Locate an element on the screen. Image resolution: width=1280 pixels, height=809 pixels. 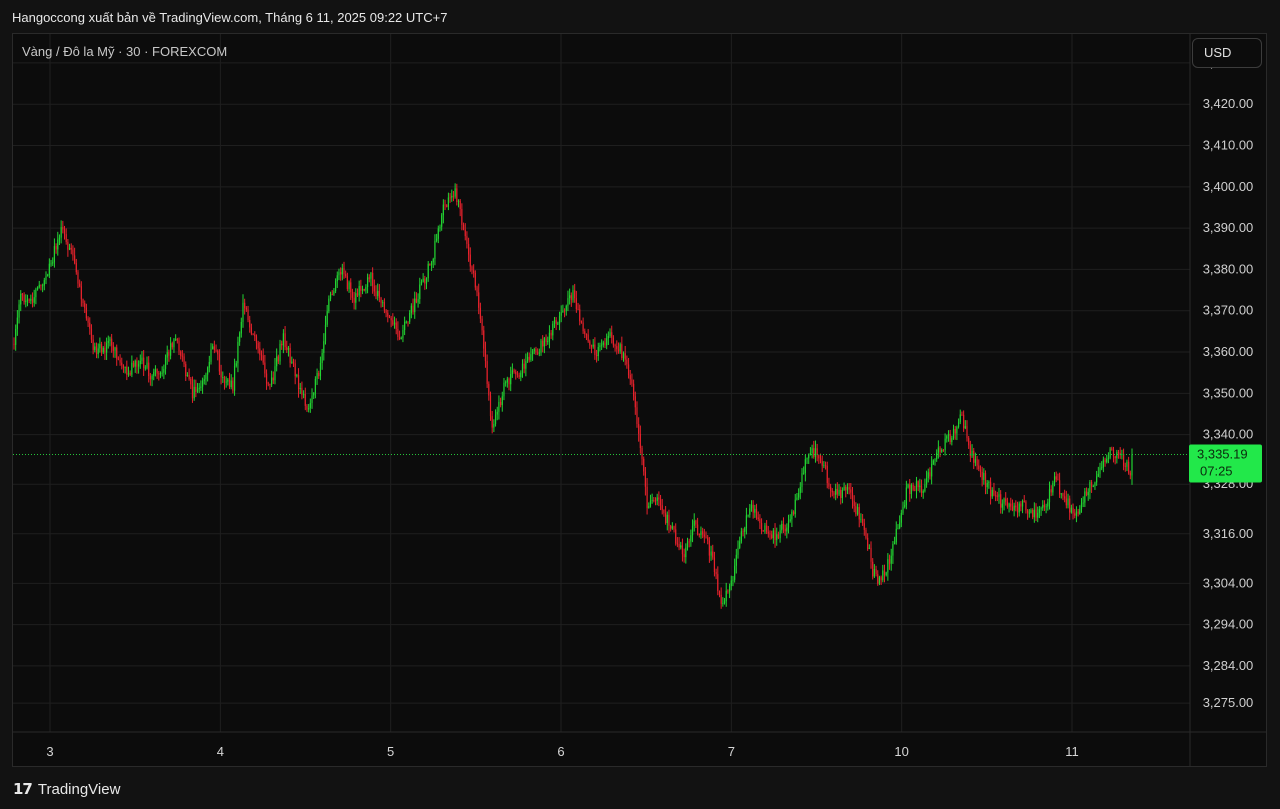
time-tick-label: 3 is located at coordinates (49, 751).